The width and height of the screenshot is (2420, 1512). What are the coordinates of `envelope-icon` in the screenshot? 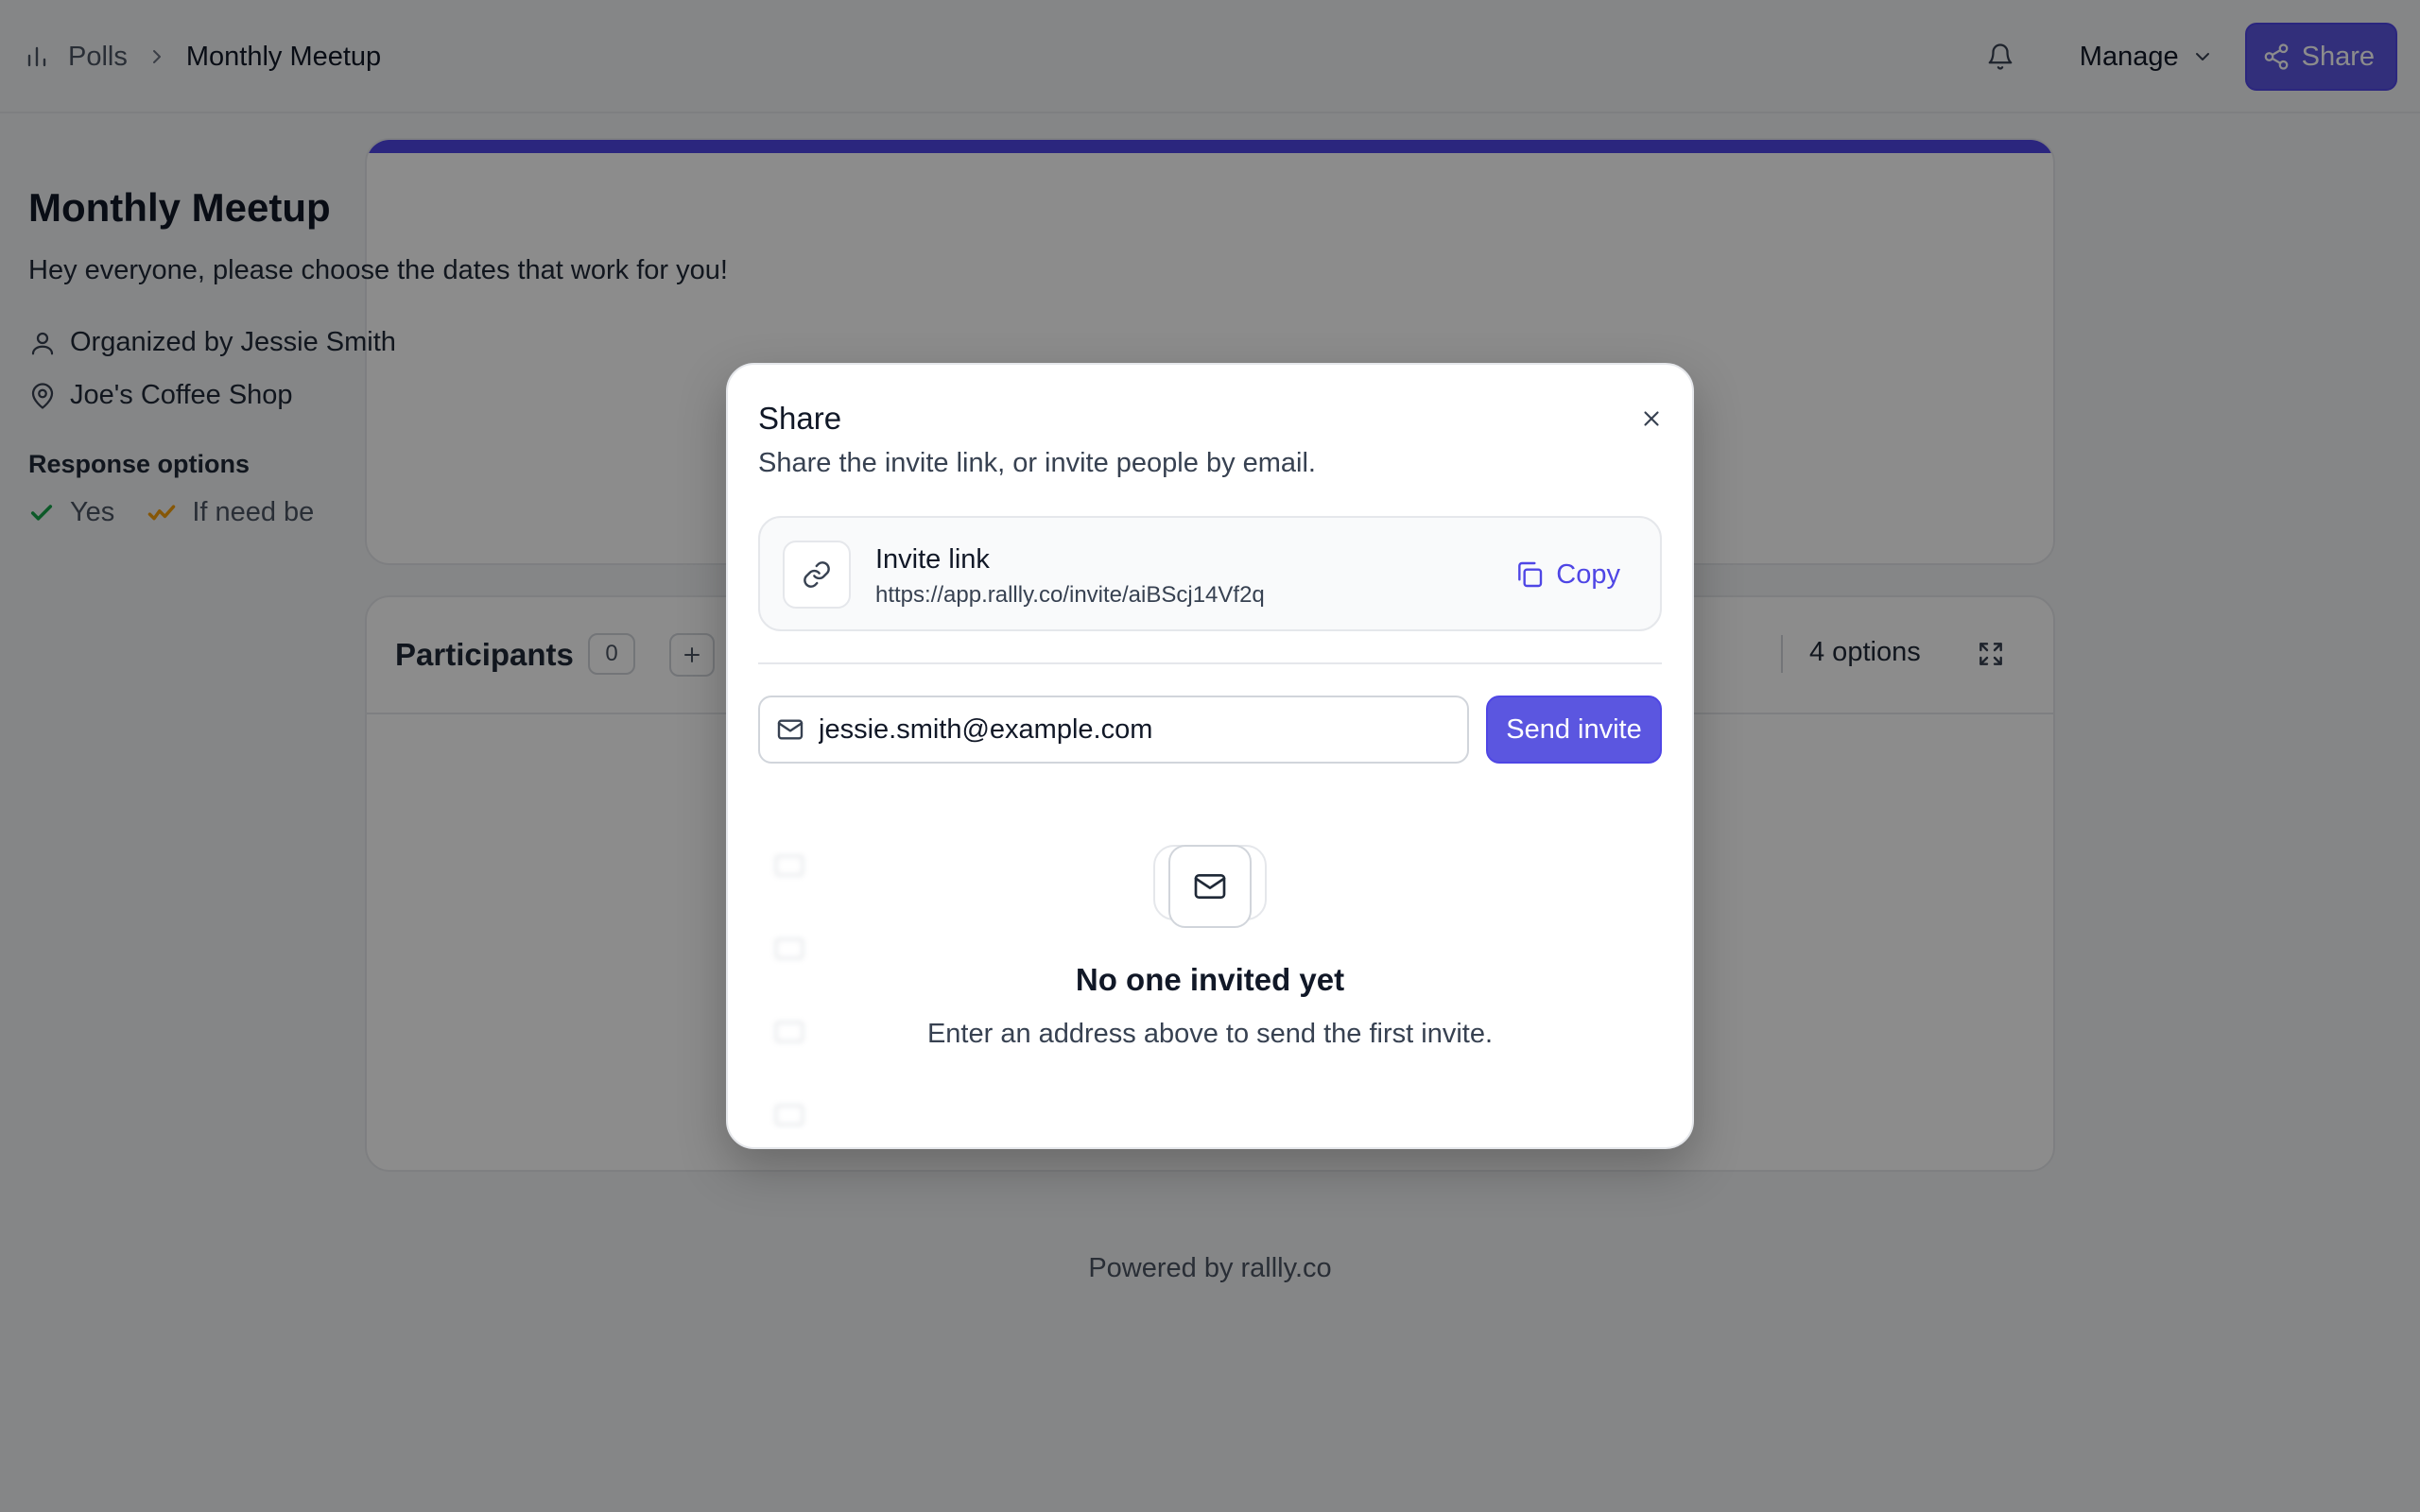 It's located at (1210, 886).